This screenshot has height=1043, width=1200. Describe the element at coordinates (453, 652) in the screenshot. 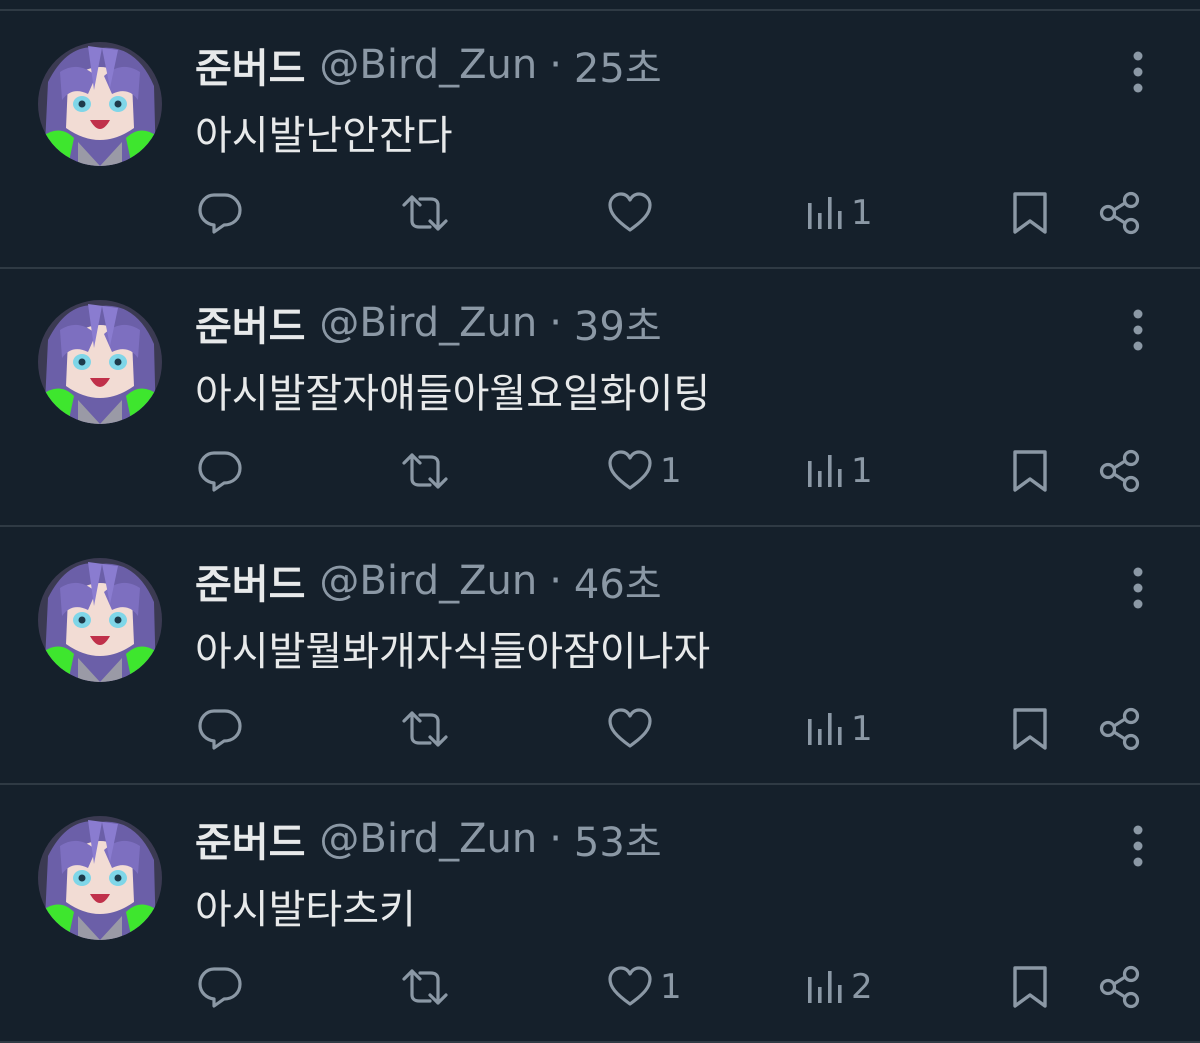

I see `tweet-text: 아시발뭘봐개자식들아잠이나자` at that location.